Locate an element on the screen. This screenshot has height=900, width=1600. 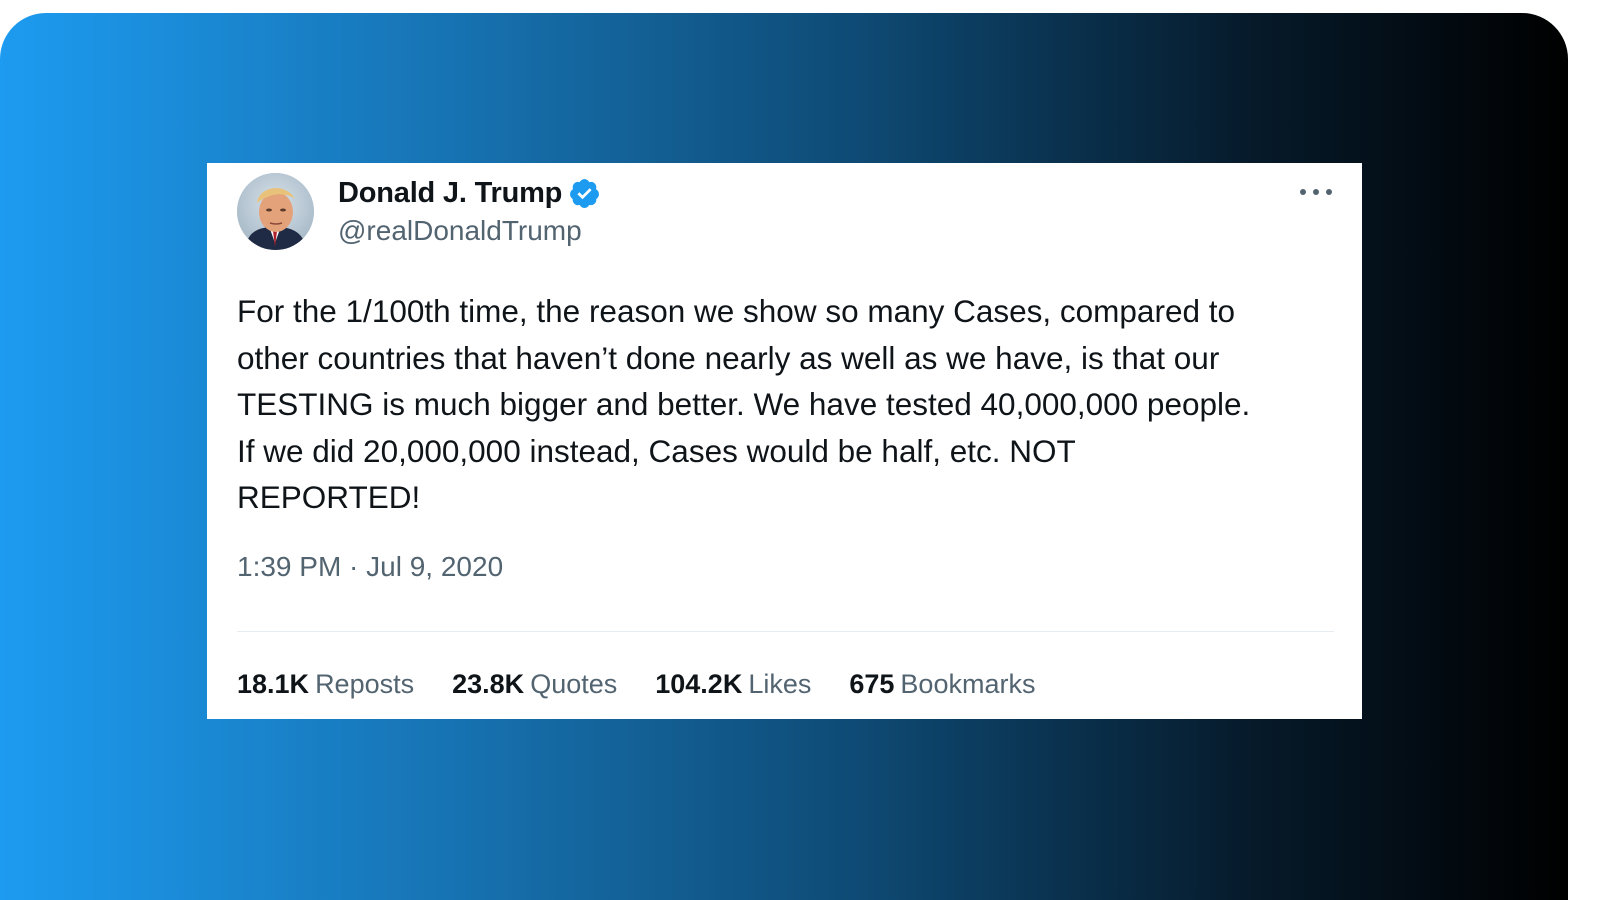
author-name-row: Donald J. Trump is located at coordinates (469, 193).